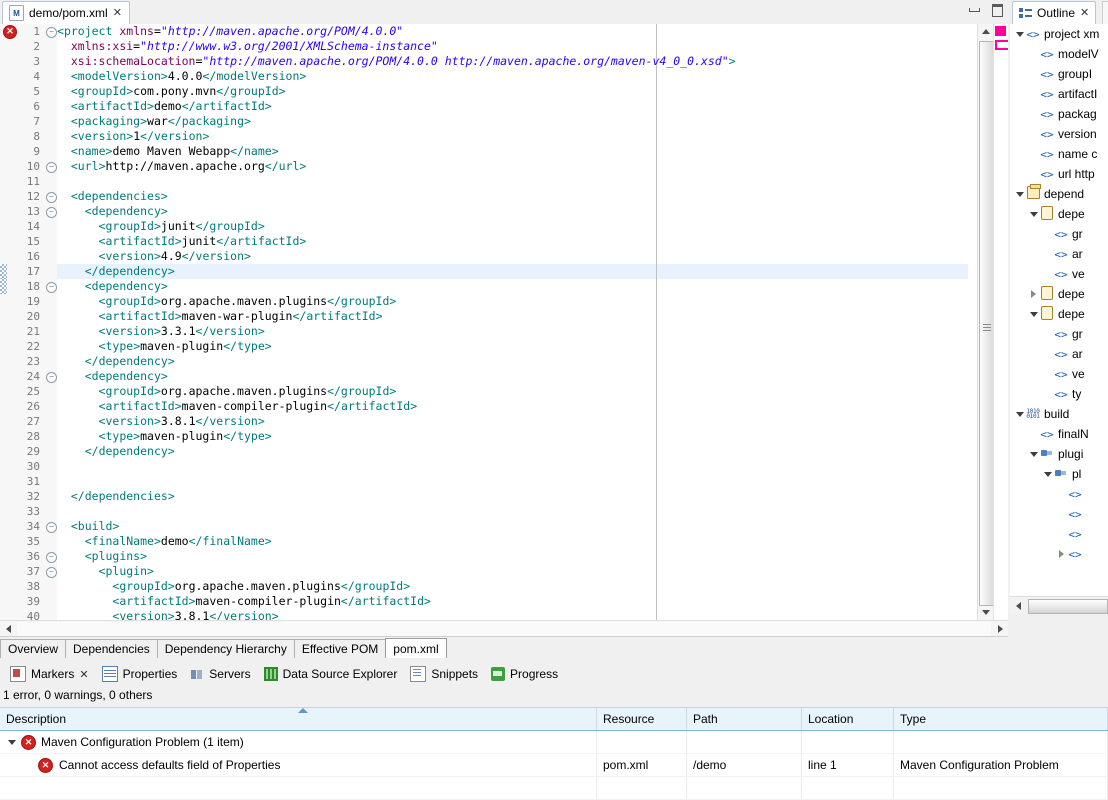  What do you see at coordinates (1059, 134) in the screenshot?
I see `outline-row: <> version` at bounding box center [1059, 134].